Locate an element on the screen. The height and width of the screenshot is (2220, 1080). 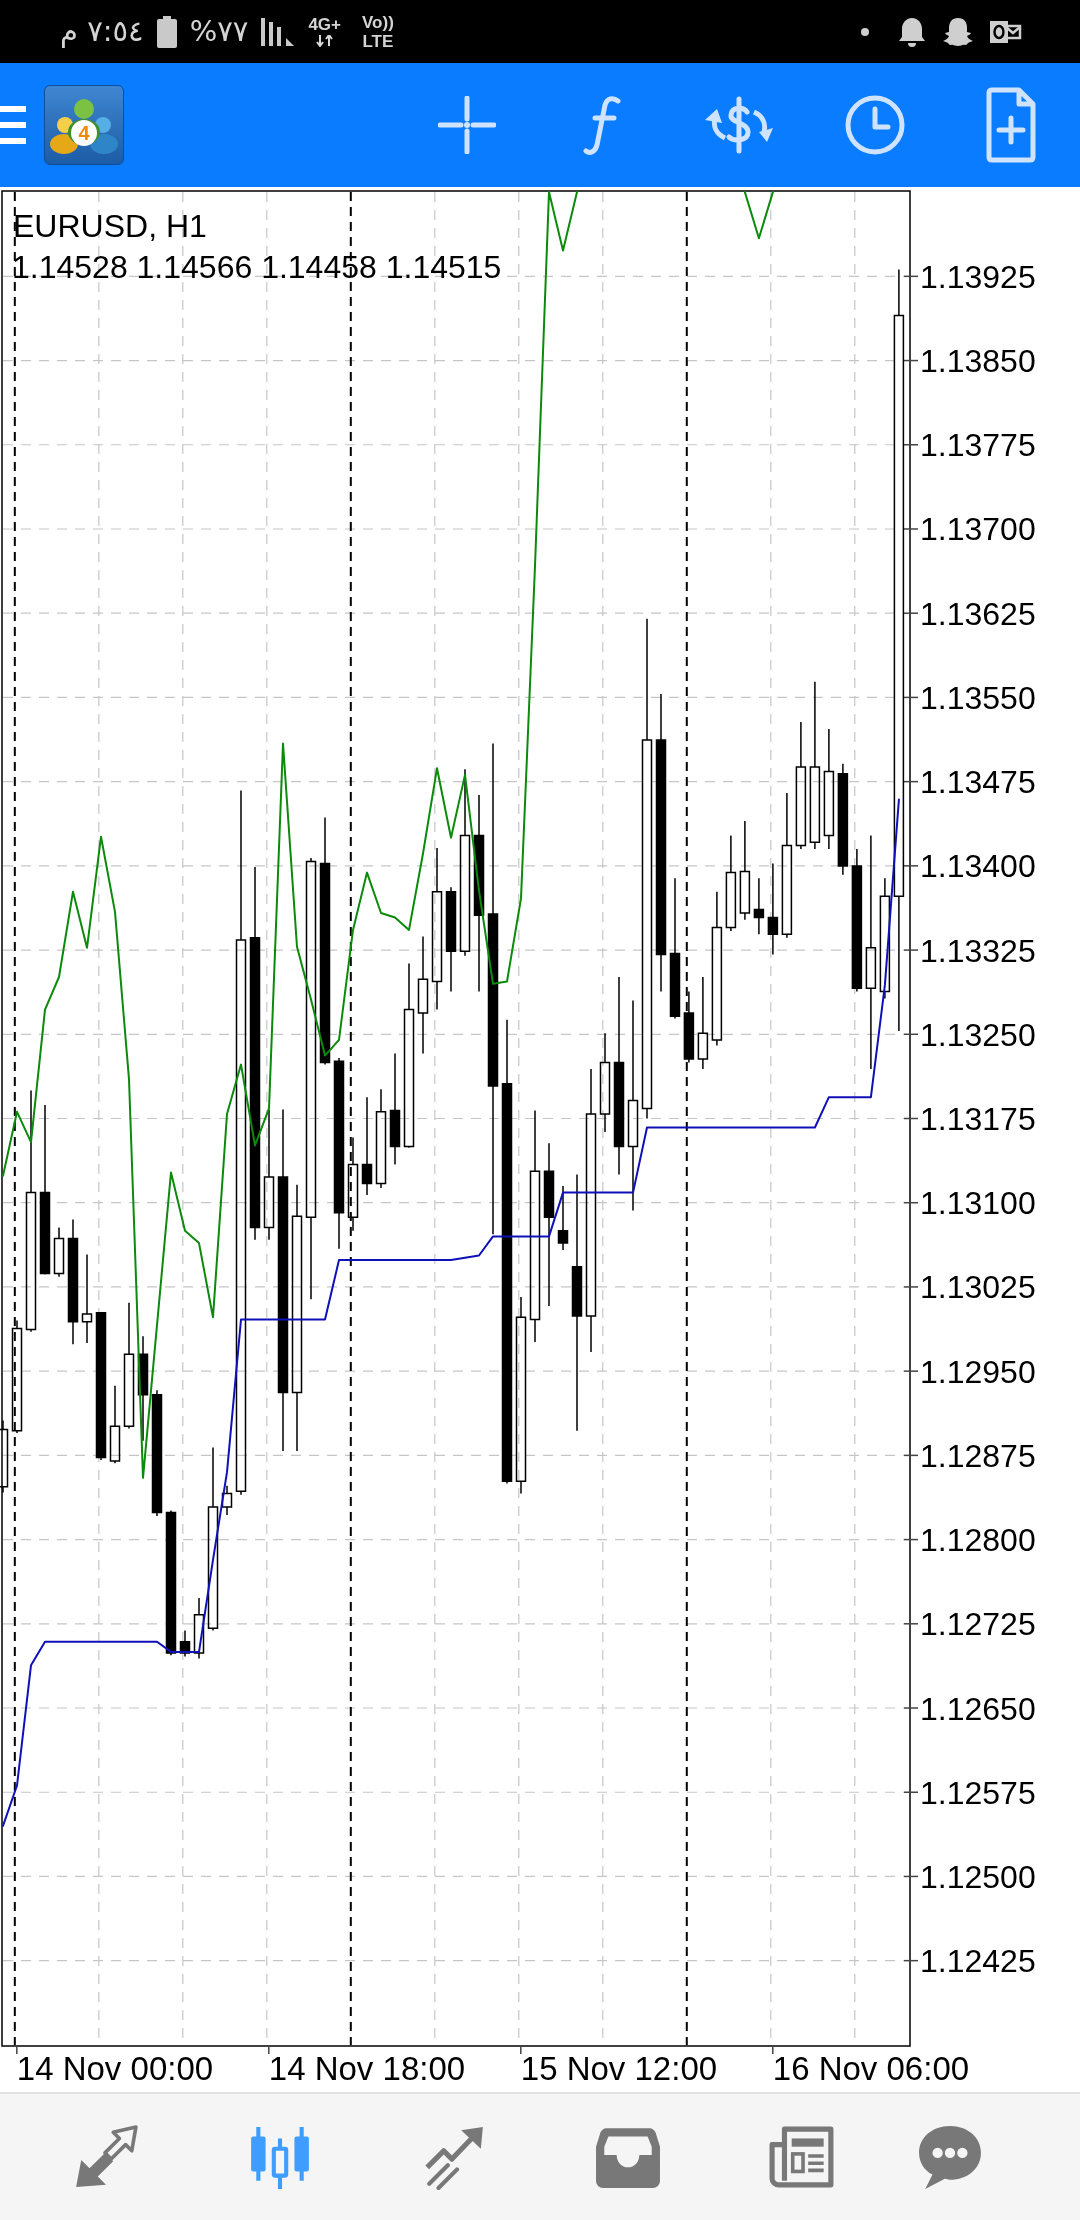
signal-bars-icon is located at coordinates (278, 31).